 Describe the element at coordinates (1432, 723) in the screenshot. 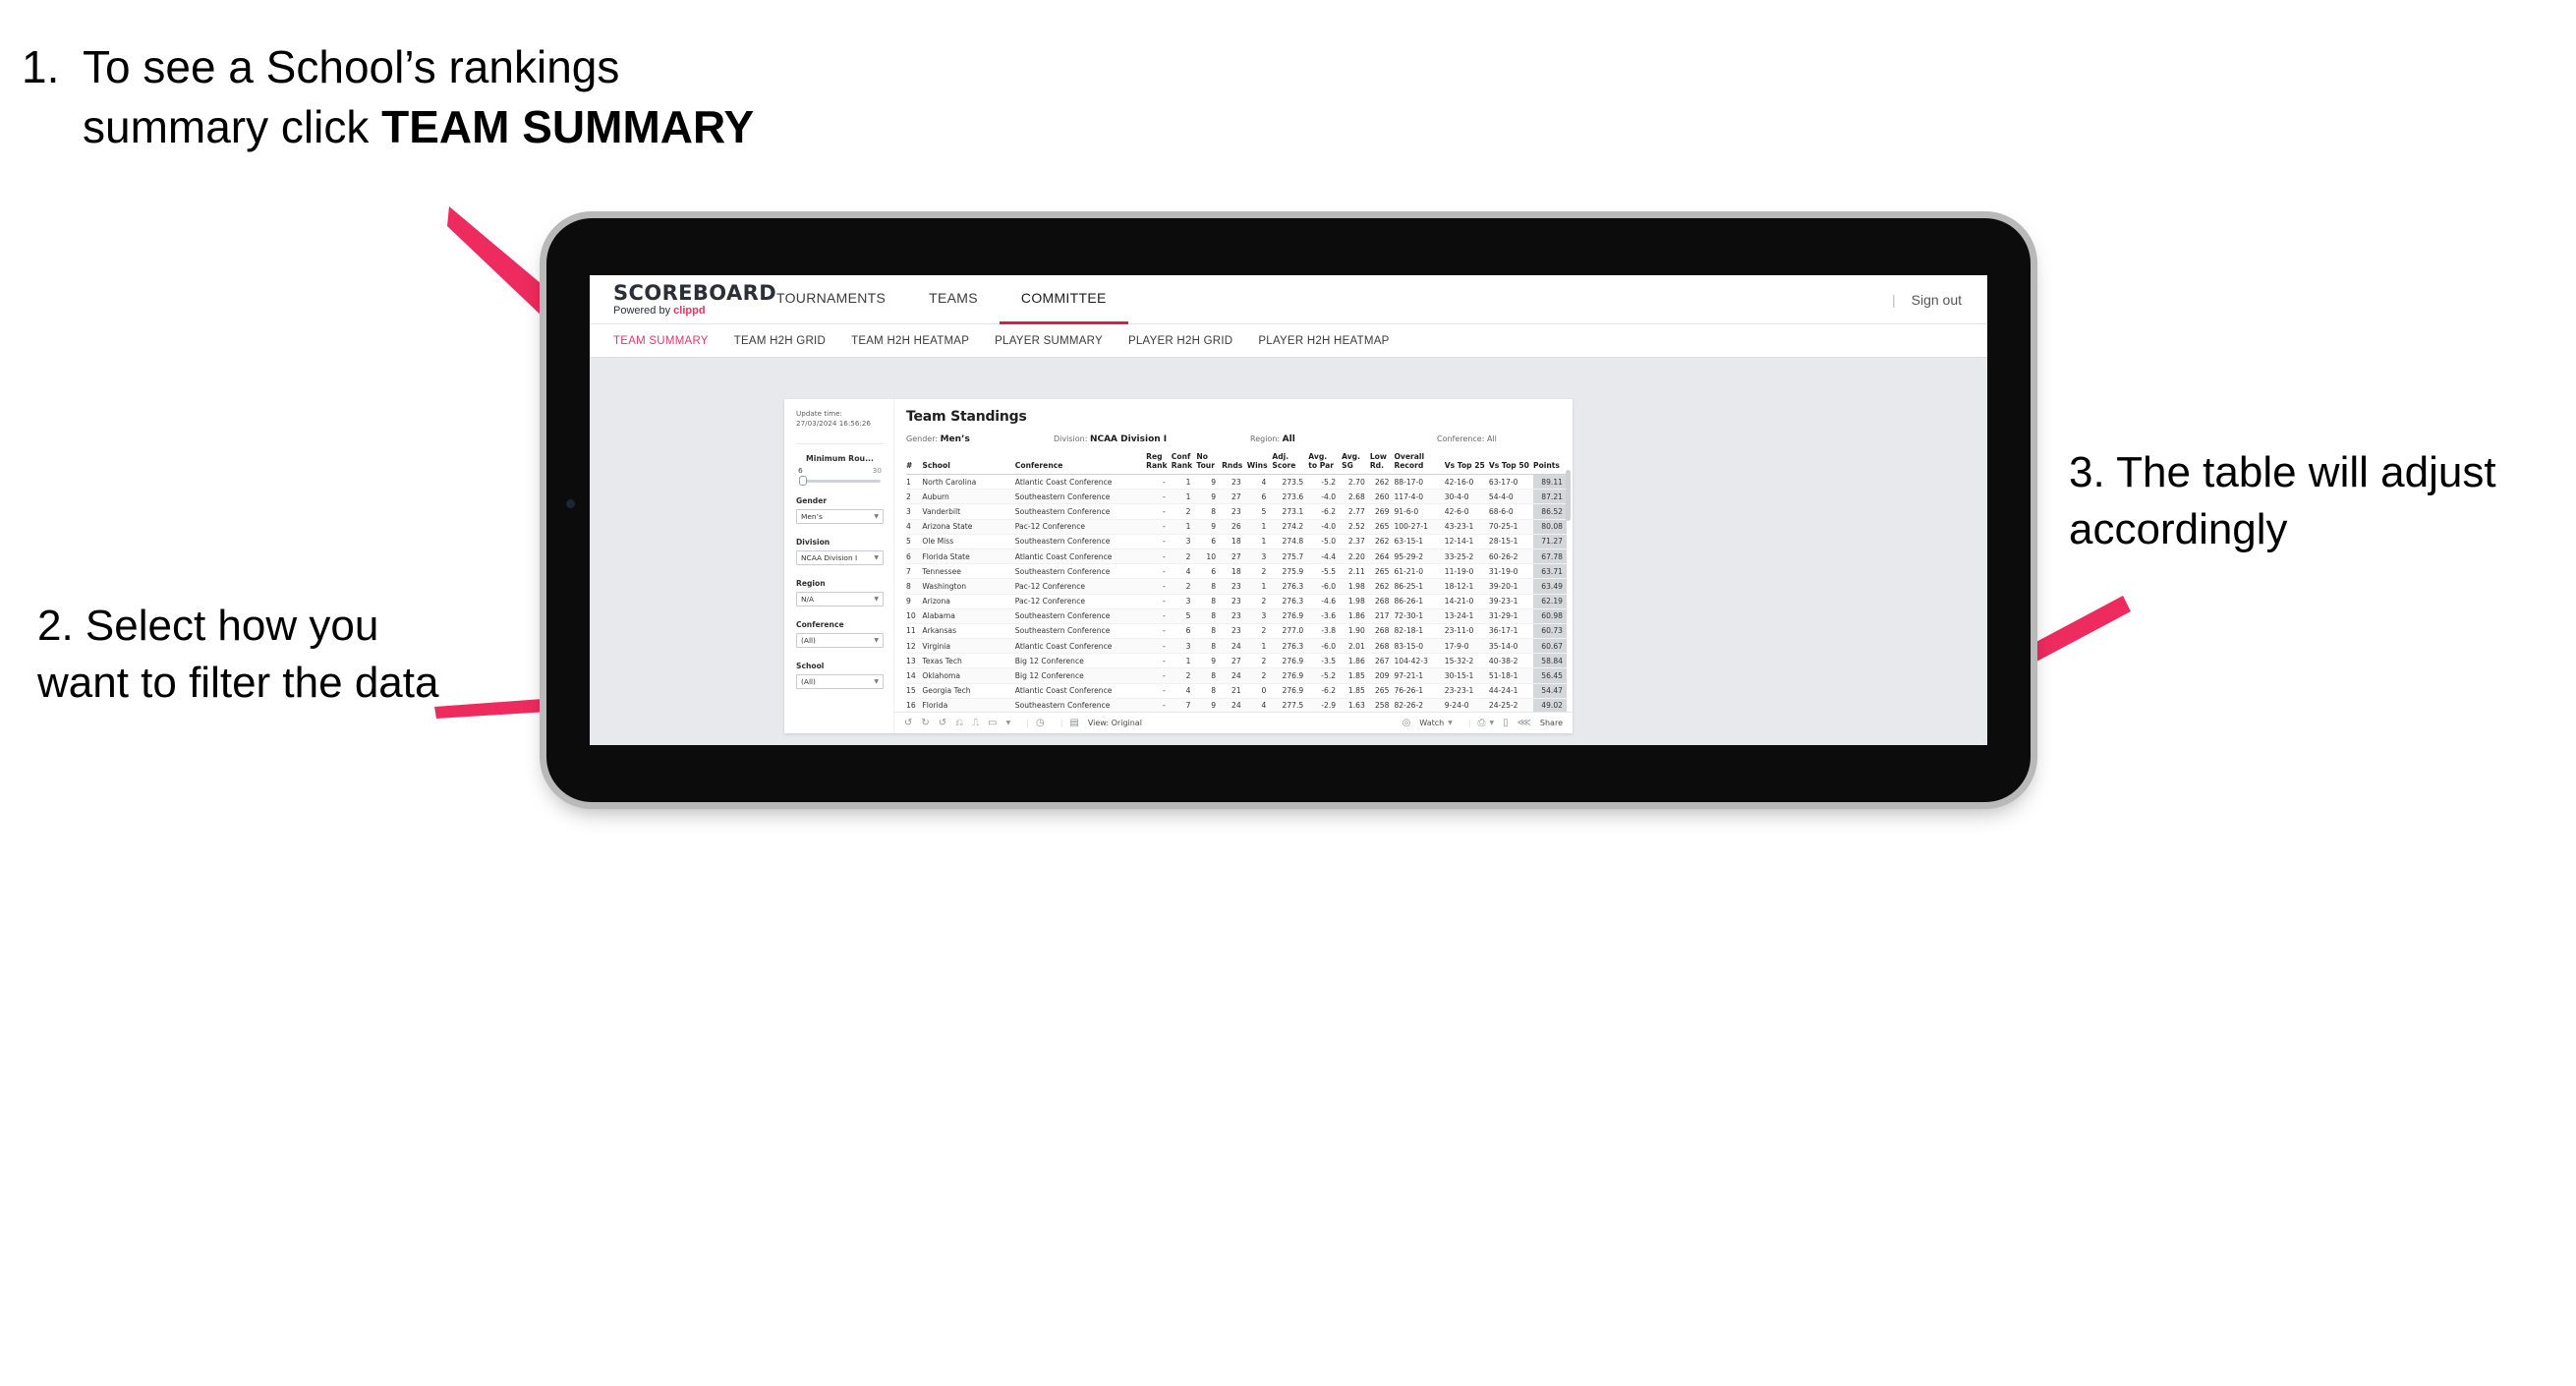

I see `watch-label: Watch` at that location.